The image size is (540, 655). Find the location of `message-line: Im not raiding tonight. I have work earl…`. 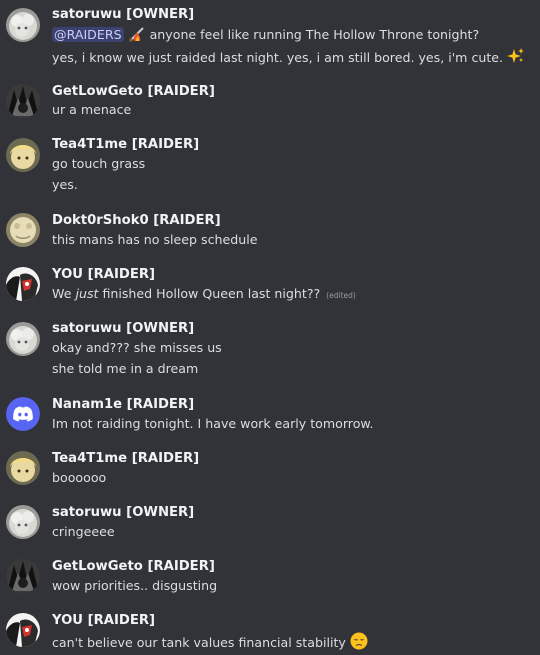

message-line: Im not raiding tonight. I have work earl… is located at coordinates (213, 424).